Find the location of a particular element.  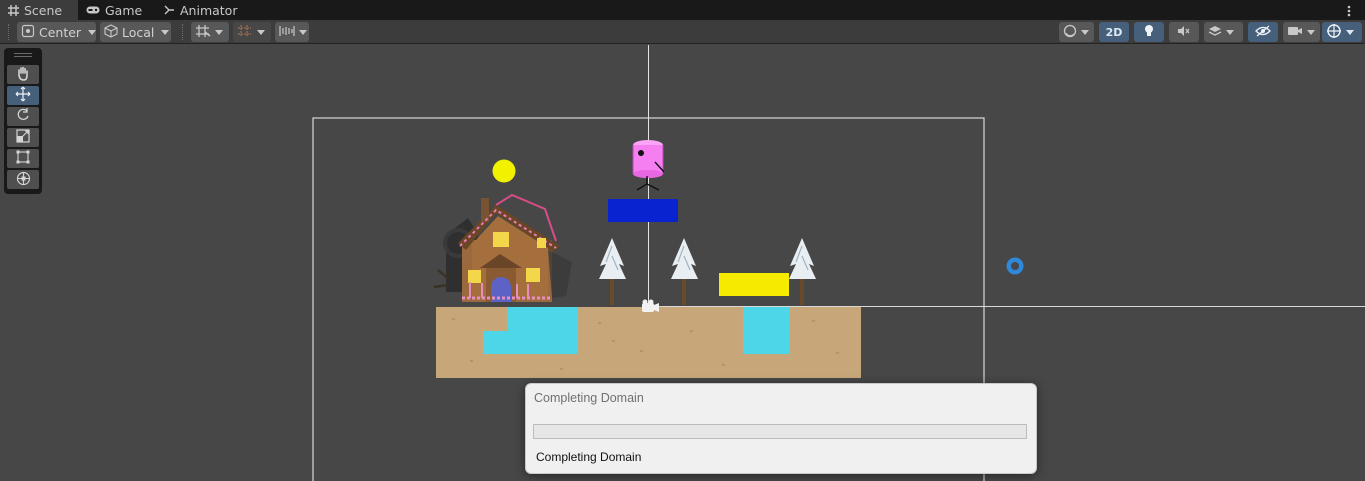

grid-snap-button is located at coordinates (210, 32).